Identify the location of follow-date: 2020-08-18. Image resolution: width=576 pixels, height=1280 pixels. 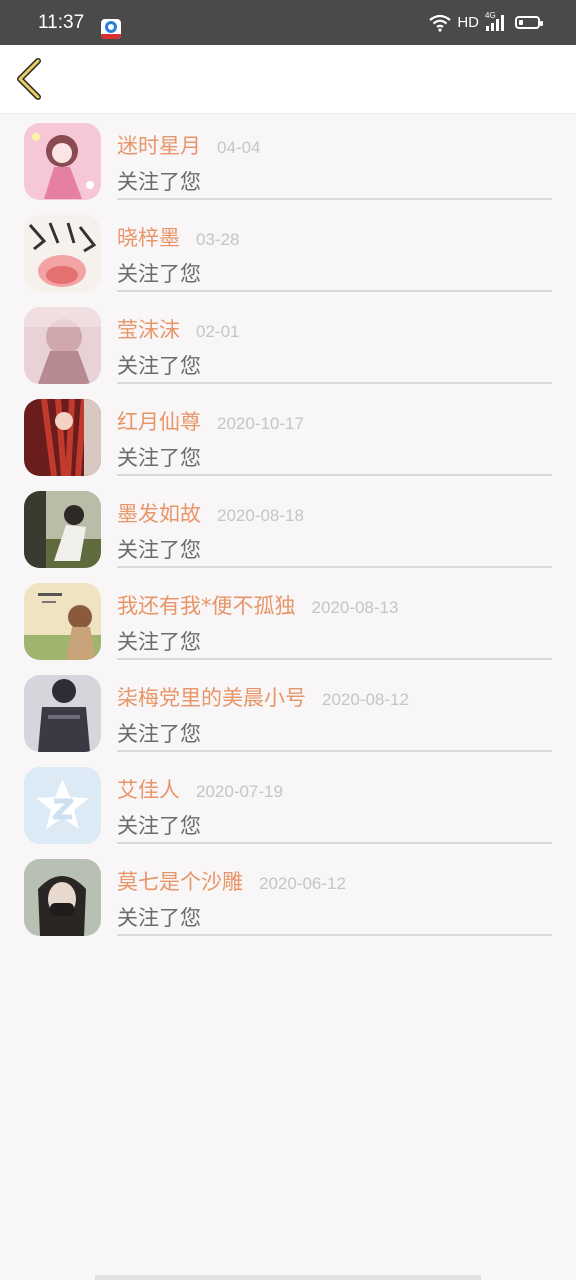
(260, 515).